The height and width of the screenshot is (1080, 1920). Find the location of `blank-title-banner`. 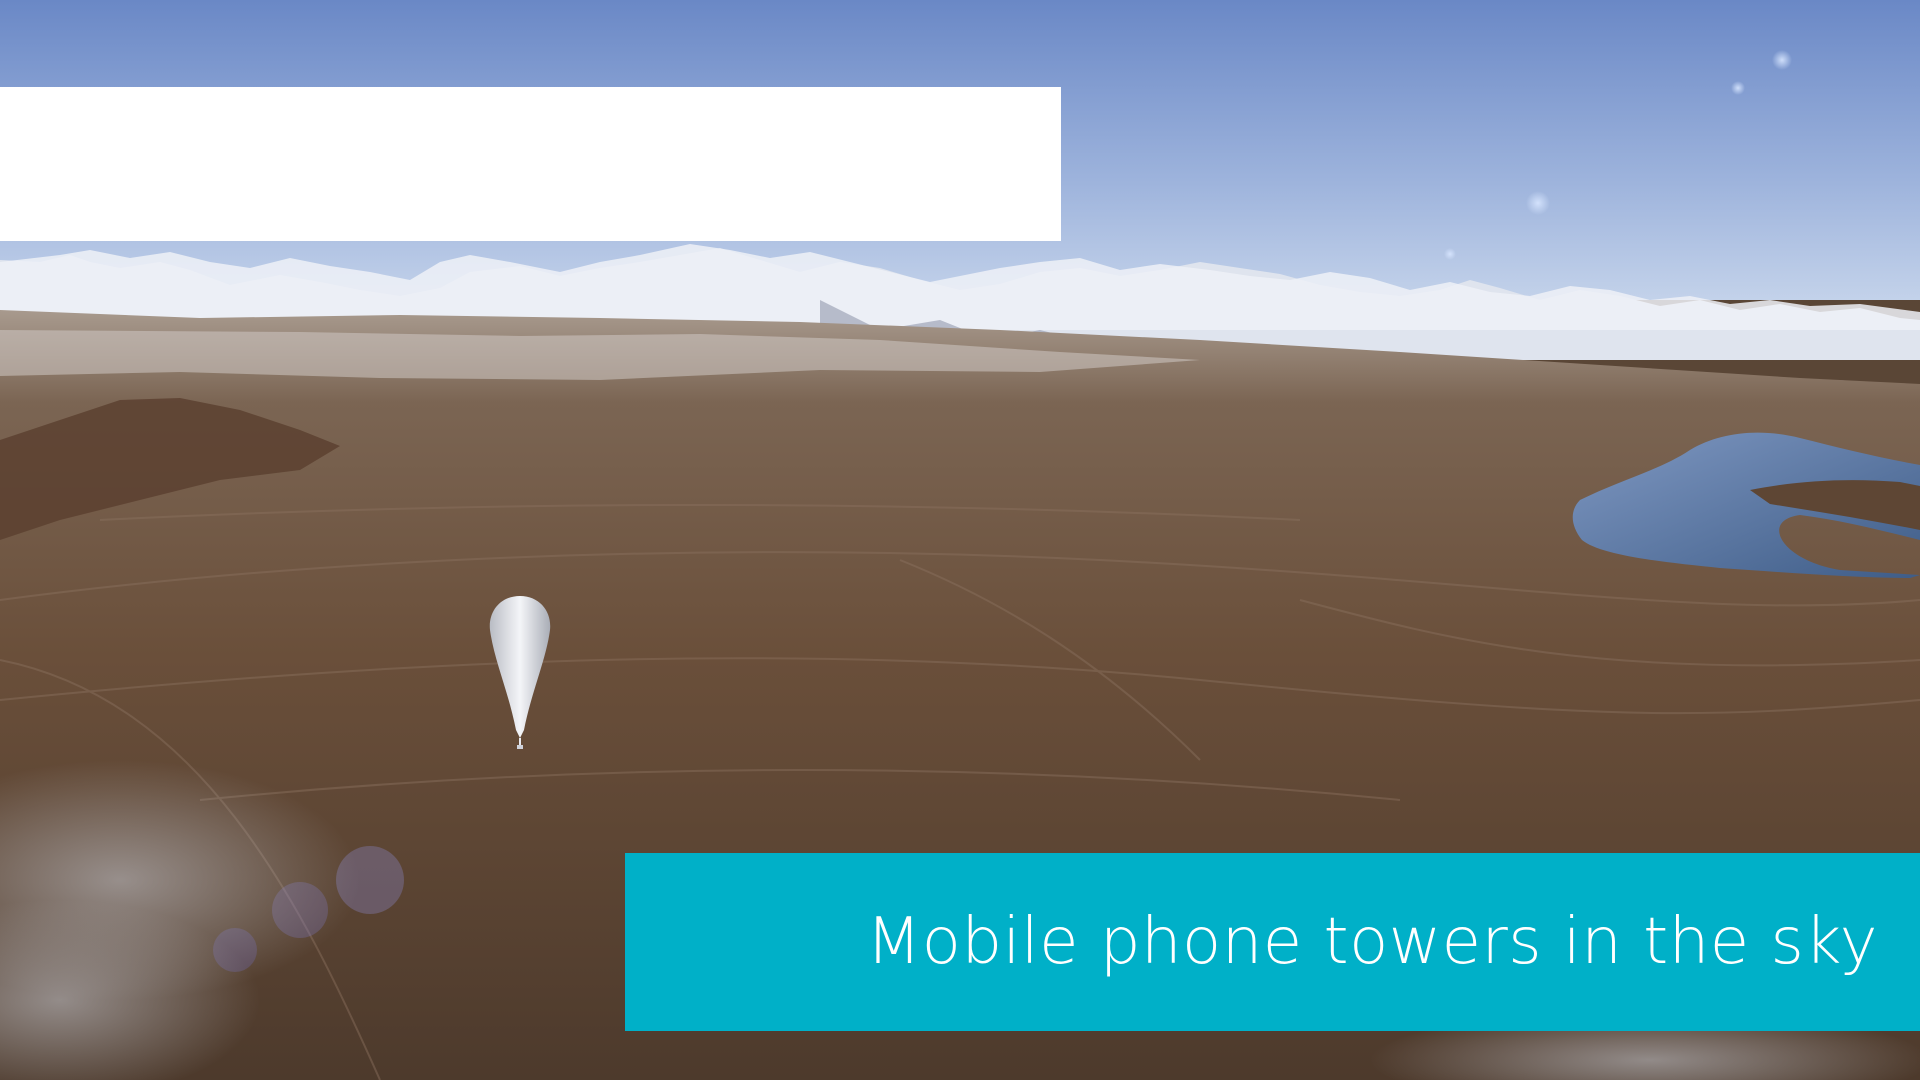

blank-title-banner is located at coordinates (530, 164).